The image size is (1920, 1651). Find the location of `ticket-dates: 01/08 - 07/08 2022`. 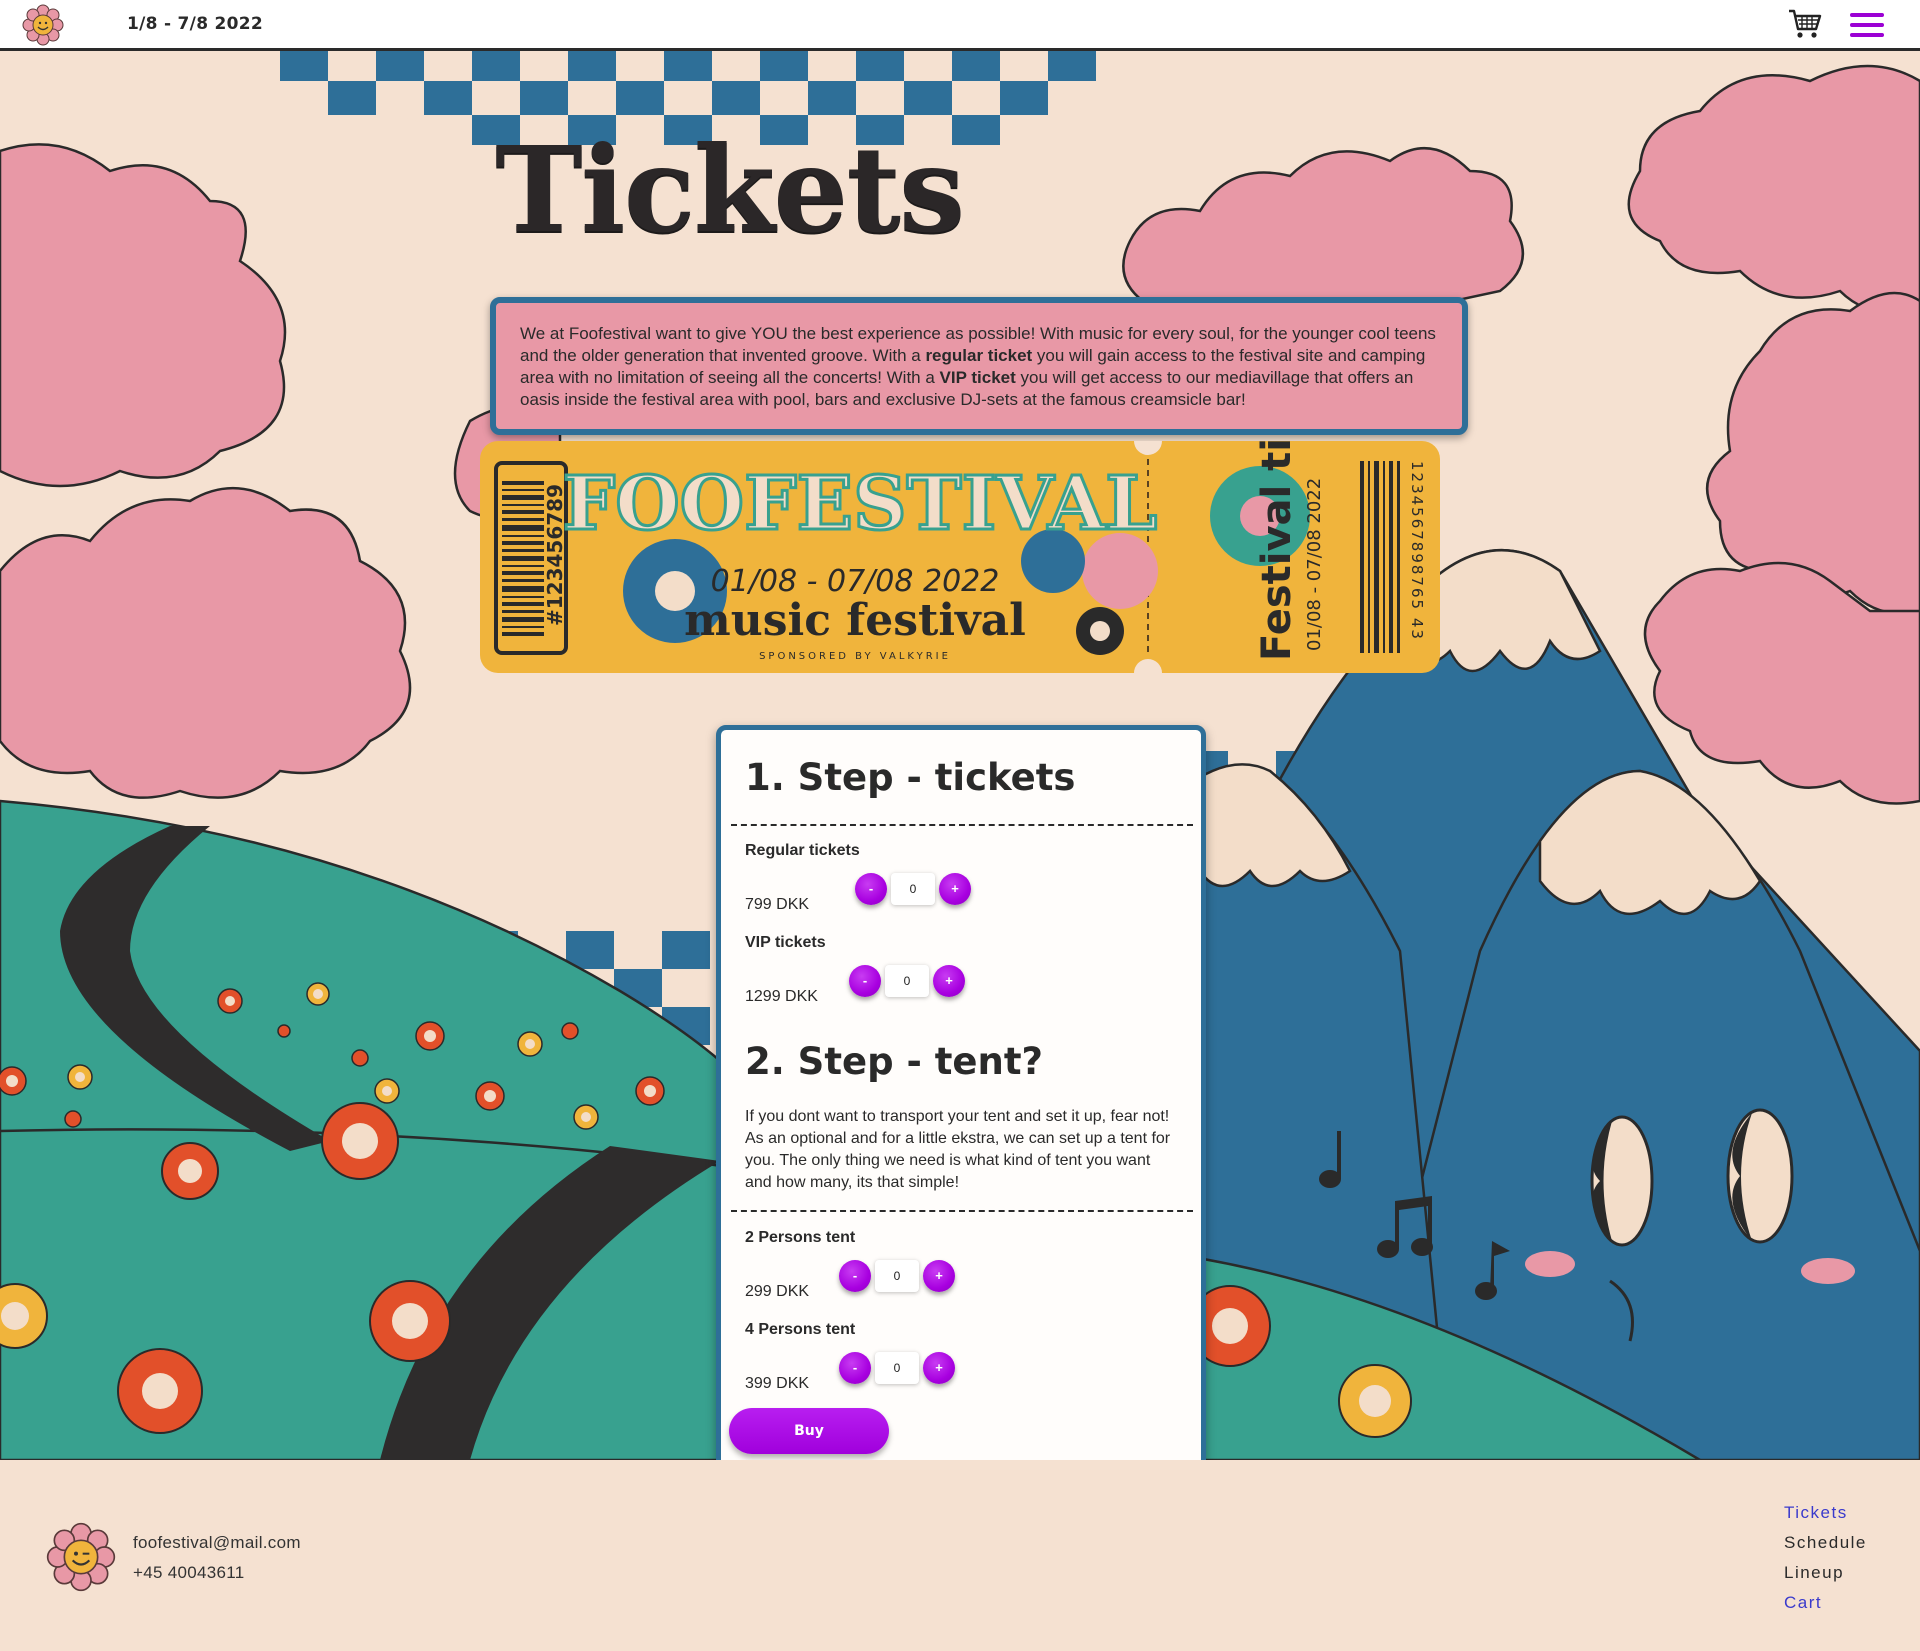

ticket-dates: 01/08 - 07/08 2022 is located at coordinates (855, 581).